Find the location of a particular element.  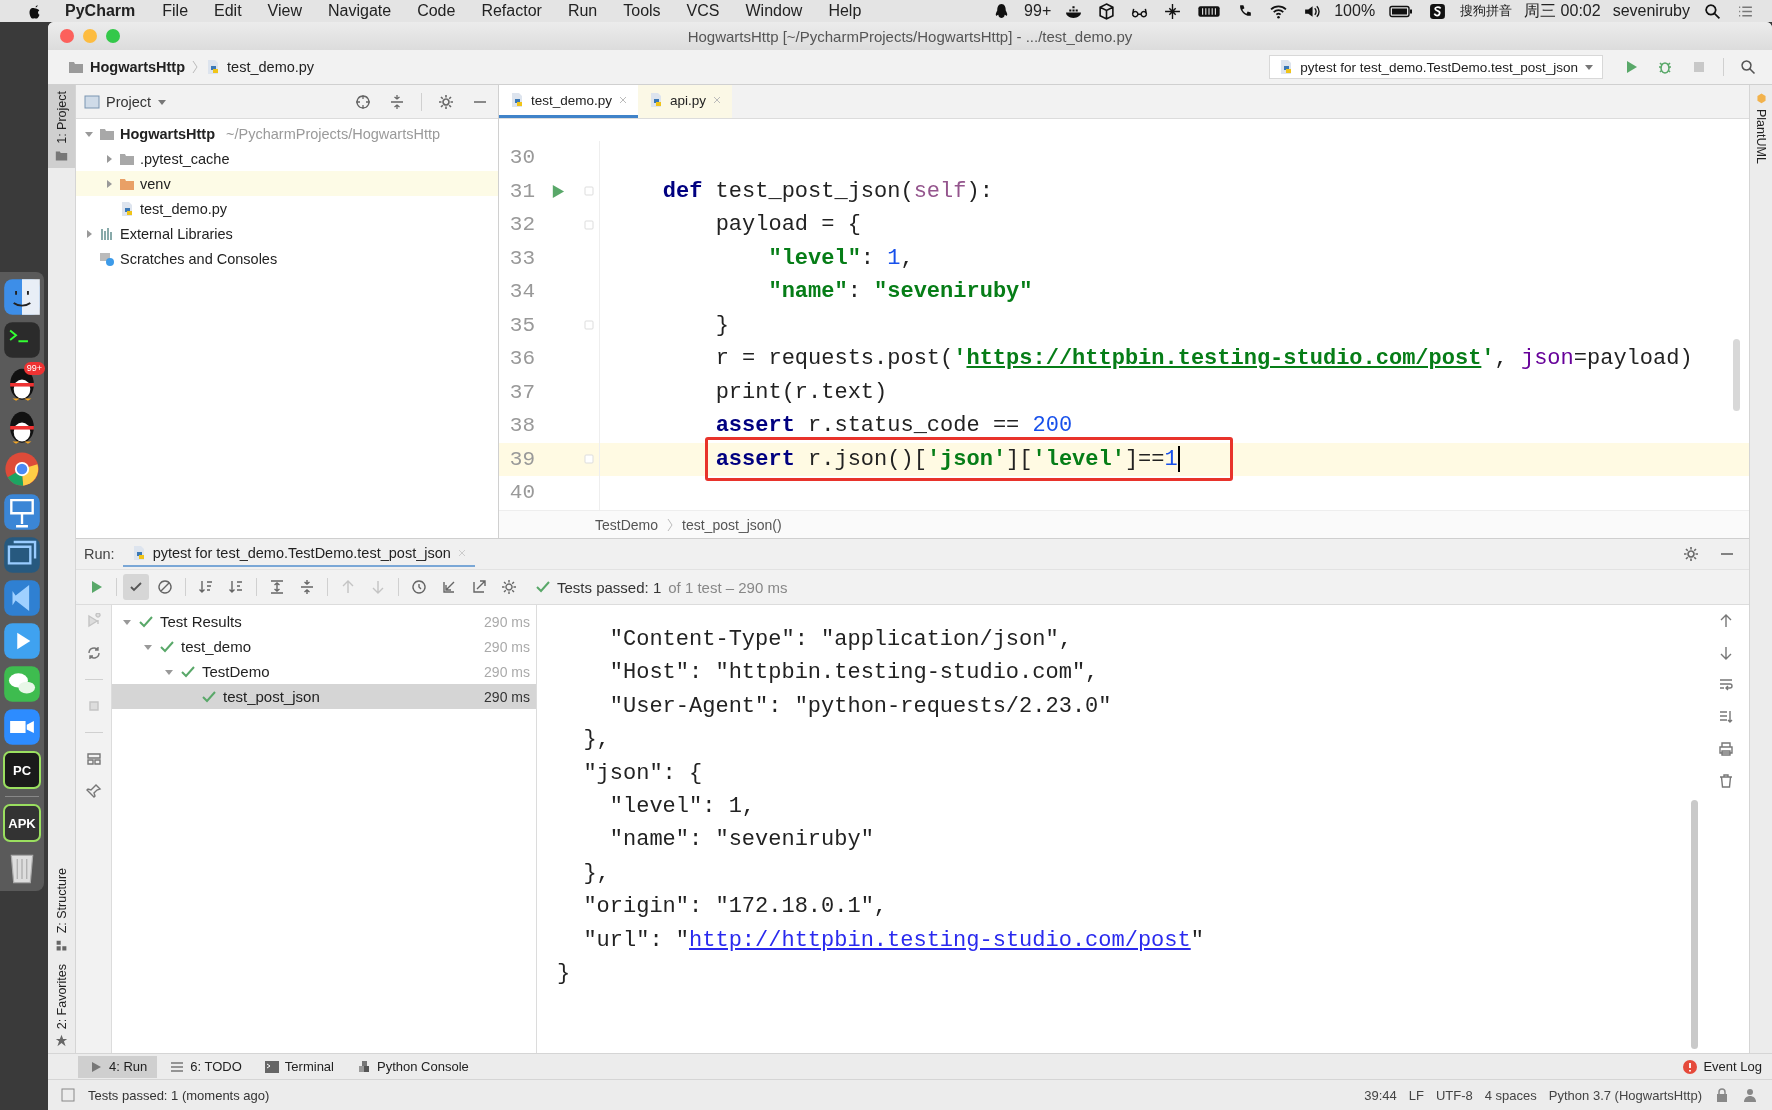

inspector-icon is located at coordinates (1750, 1095).